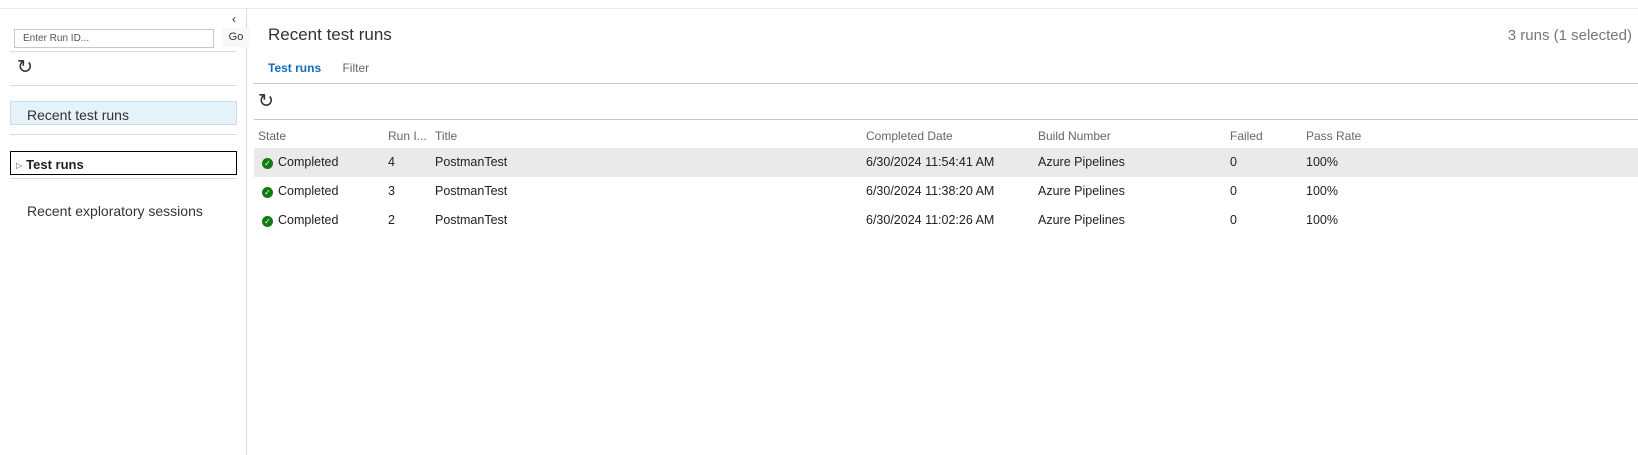 Image resolution: width=1638 pixels, height=455 pixels. Describe the element at coordinates (391, 220) in the screenshot. I see `run-id-cell: 2` at that location.